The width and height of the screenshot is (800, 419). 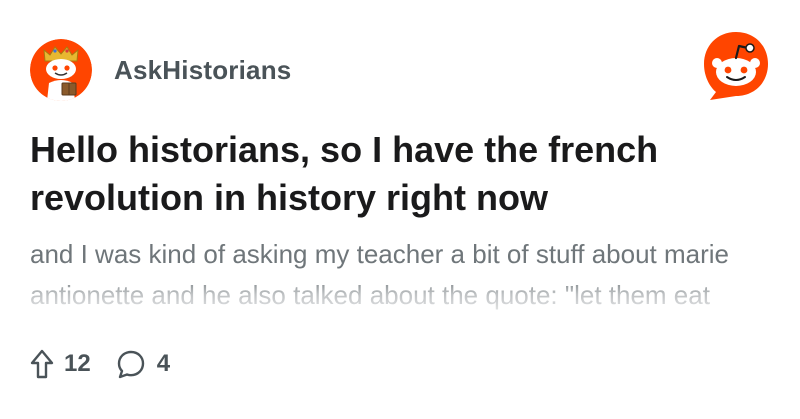 I want to click on comment-bubble-icon, so click(x=131, y=364).